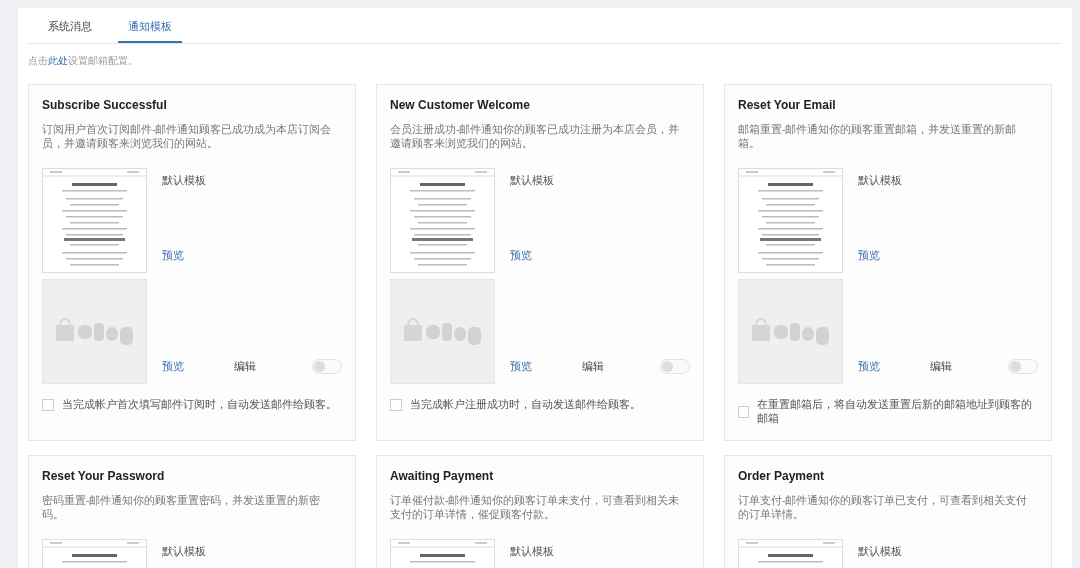 The image size is (1080, 568). Describe the element at coordinates (895, 412) in the screenshot. I see `auto-send-label: 在重置邮箱后，将自动发送重置后新的邮箱地址到顾客的邮箱` at that location.